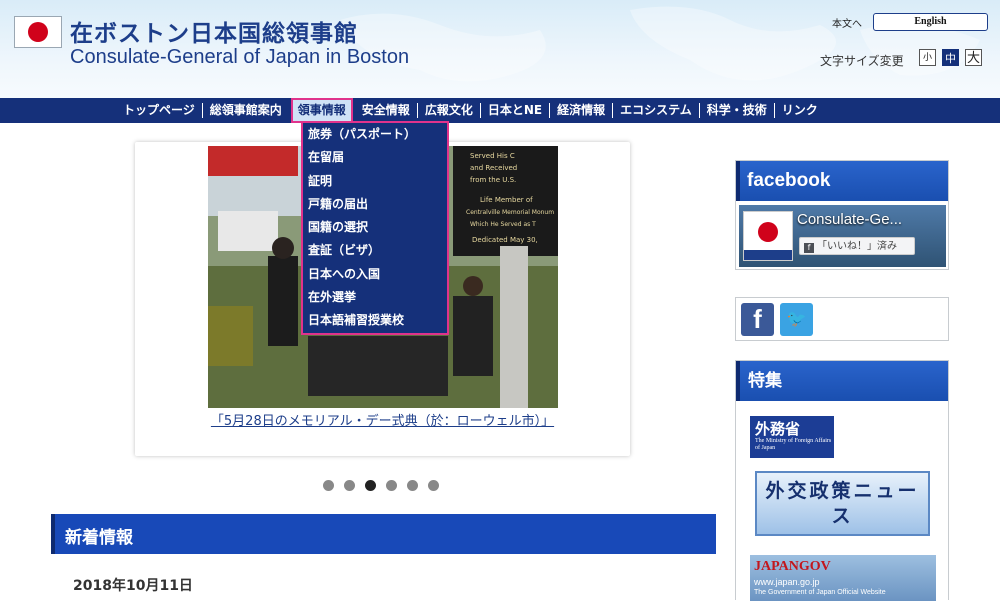 Image resolution: width=1000 pixels, height=601 pixels. I want to click on plaque-line: from the U.S., so click(493, 180).